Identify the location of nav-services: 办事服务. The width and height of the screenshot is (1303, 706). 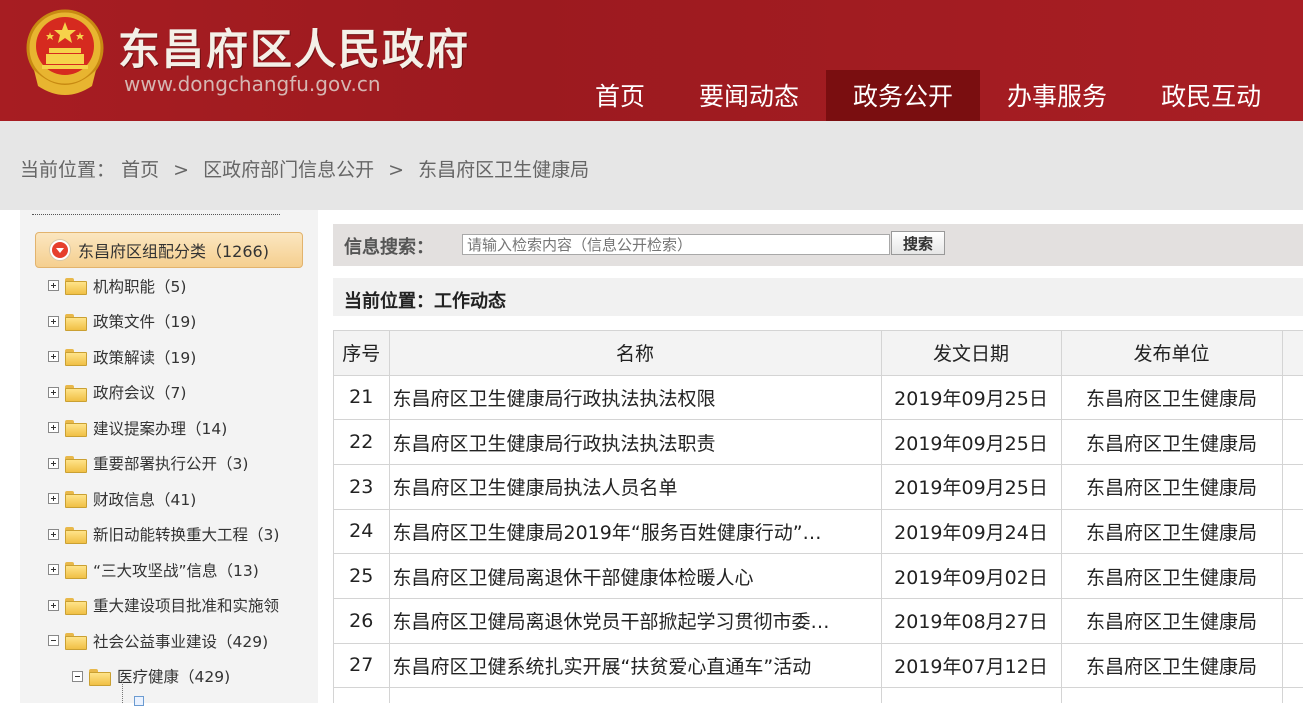
(1057, 95).